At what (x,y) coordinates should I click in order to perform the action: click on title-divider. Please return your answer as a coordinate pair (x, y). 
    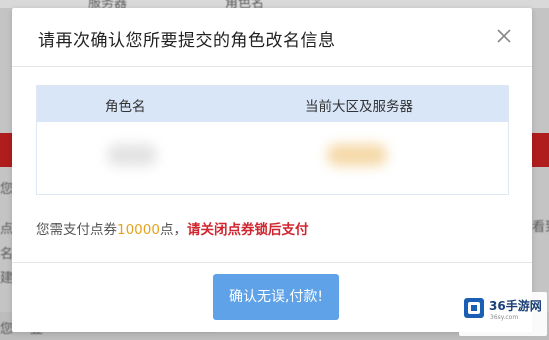
    Looking at the image, I should click on (272, 66).